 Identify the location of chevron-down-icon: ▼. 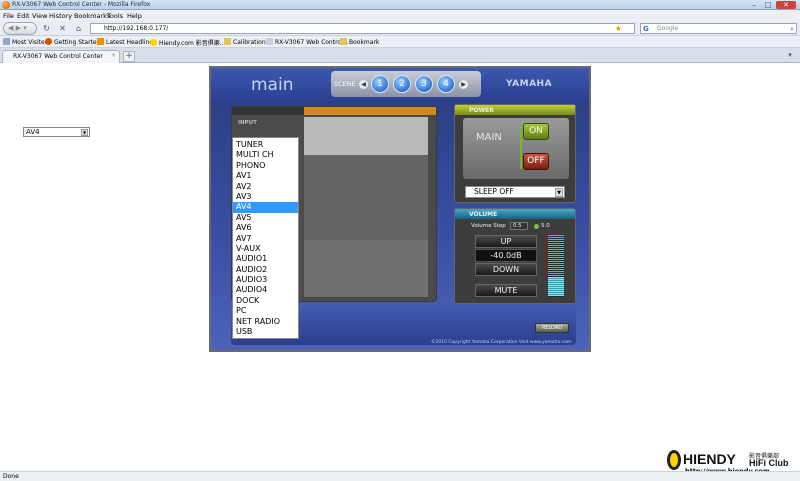
(84, 132).